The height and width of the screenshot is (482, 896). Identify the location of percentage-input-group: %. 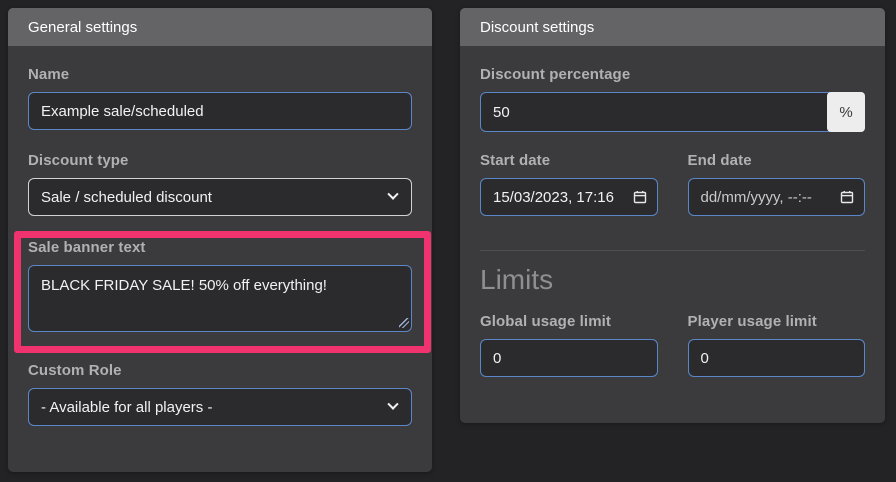
(672, 112).